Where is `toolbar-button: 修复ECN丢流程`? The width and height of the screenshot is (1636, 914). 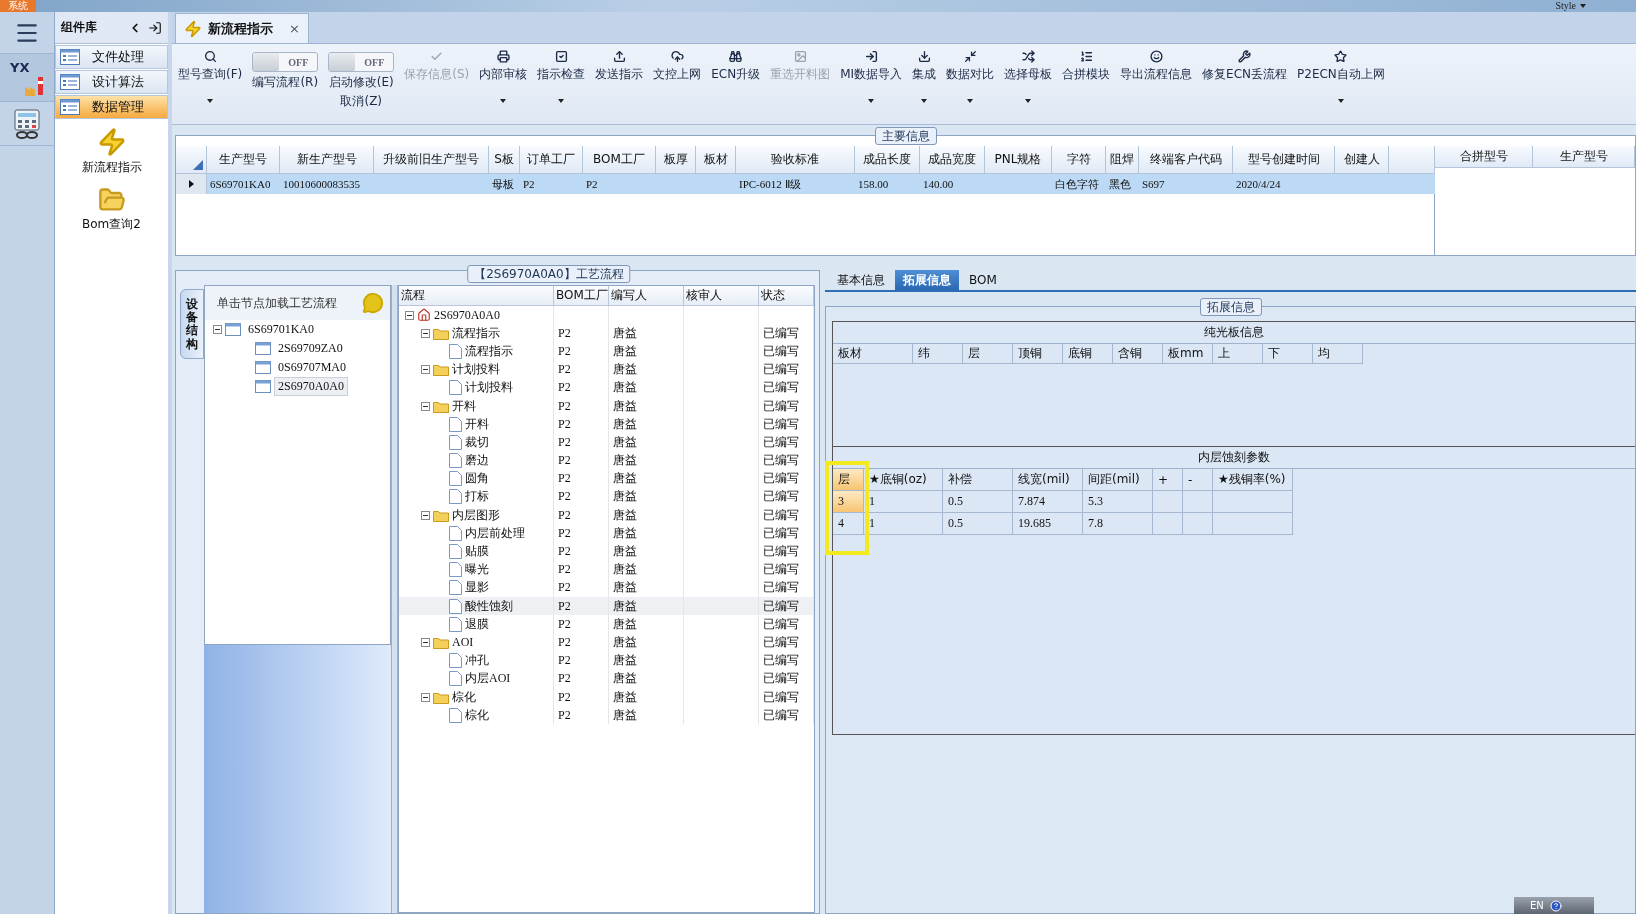
toolbar-button: 修复ECN丢流程 is located at coordinates (1245, 83).